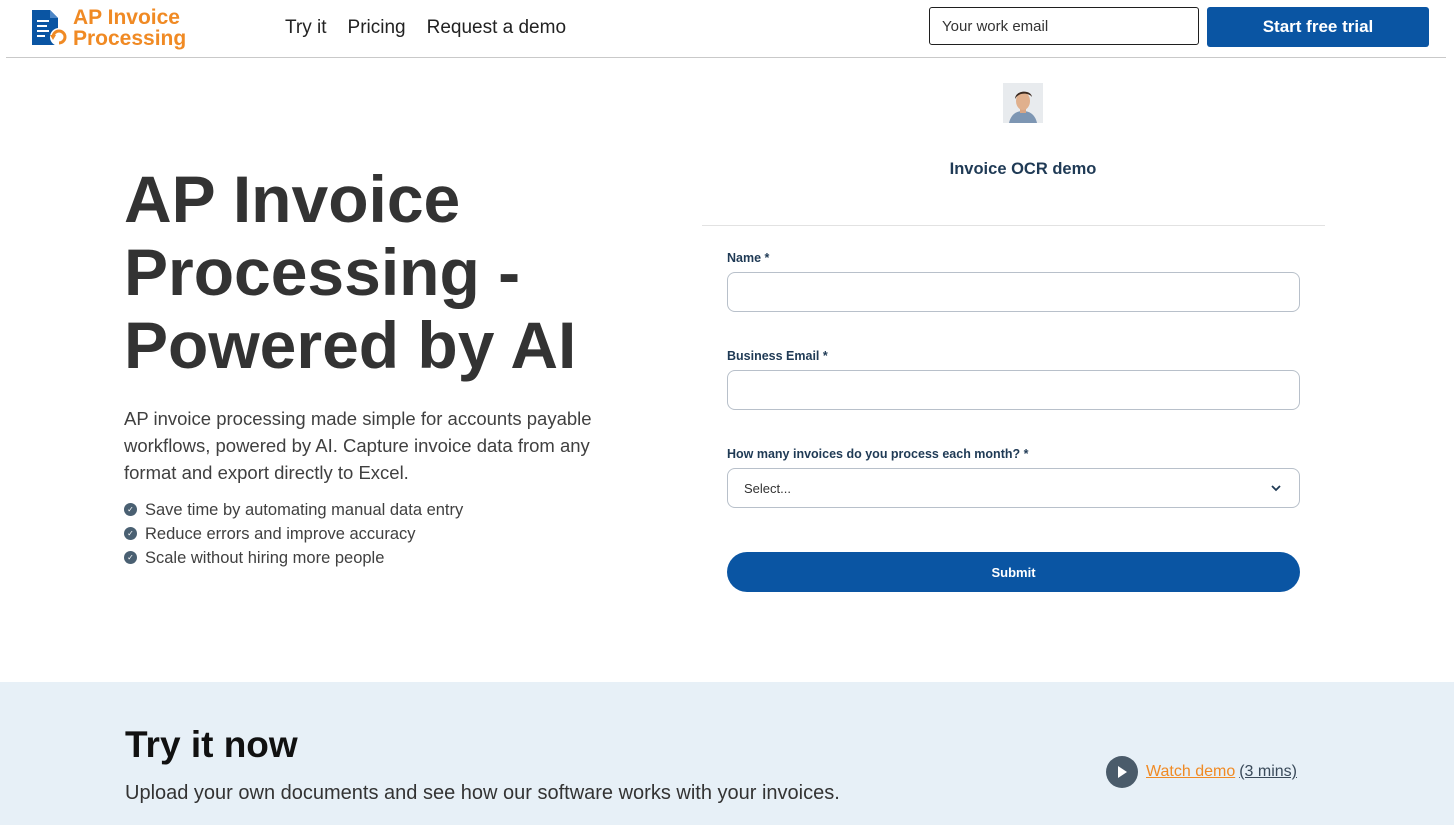 This screenshot has height=825, width=1454. Describe the element at coordinates (496, 28) in the screenshot. I see `nav-request-demo: Request a demo` at that location.